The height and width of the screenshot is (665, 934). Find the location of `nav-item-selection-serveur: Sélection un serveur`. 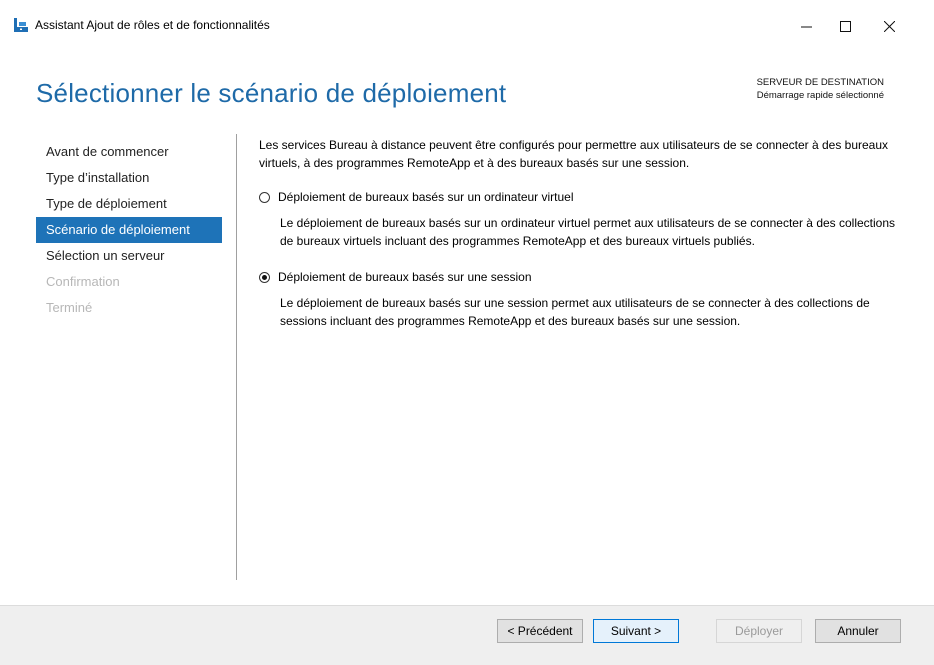

nav-item-selection-serveur: Sélection un serveur is located at coordinates (129, 256).